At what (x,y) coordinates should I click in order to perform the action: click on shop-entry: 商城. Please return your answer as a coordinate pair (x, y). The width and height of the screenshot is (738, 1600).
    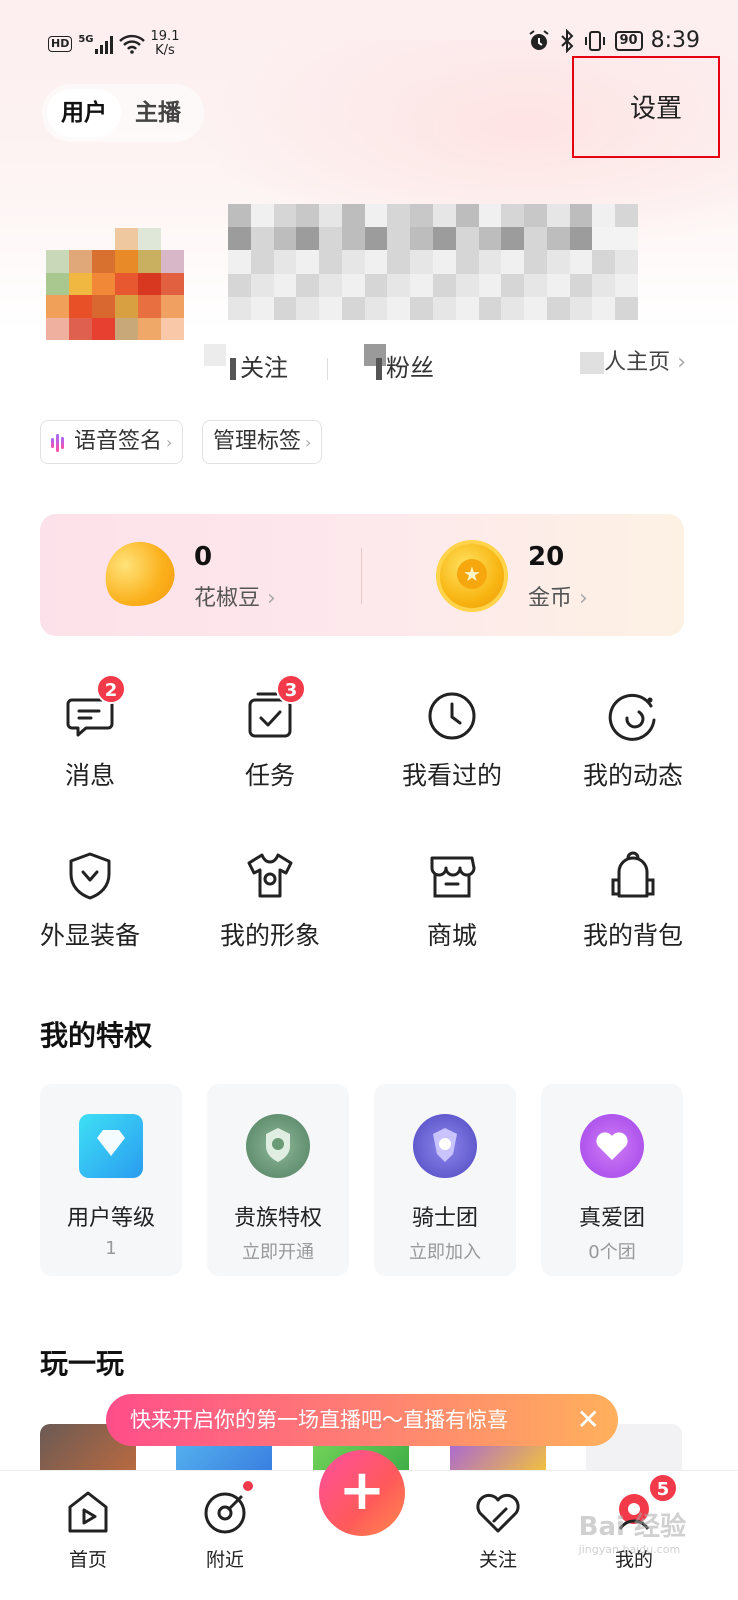
    Looking at the image, I should click on (452, 901).